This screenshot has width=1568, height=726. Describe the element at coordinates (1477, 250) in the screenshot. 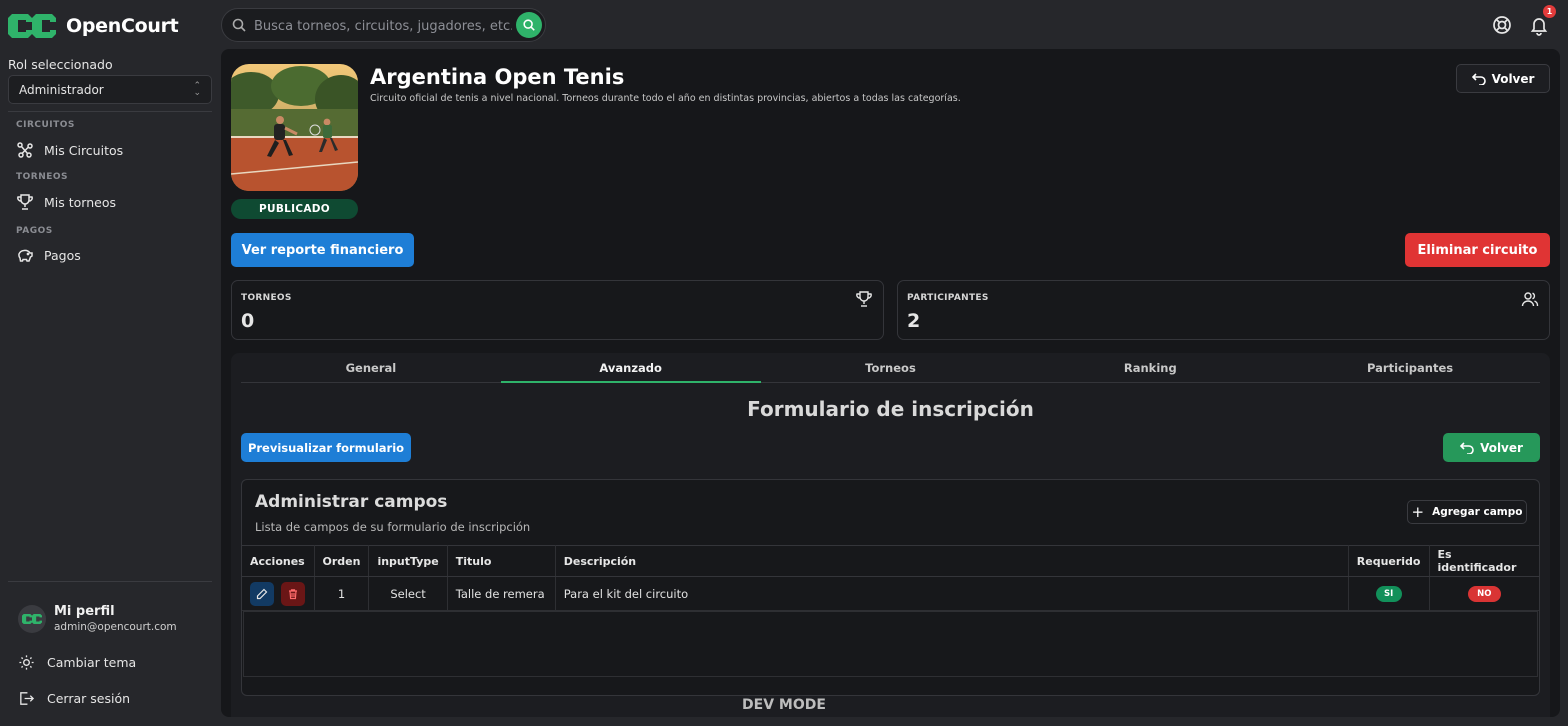

I see `delete-circuit-button: Eliminar circuito` at that location.